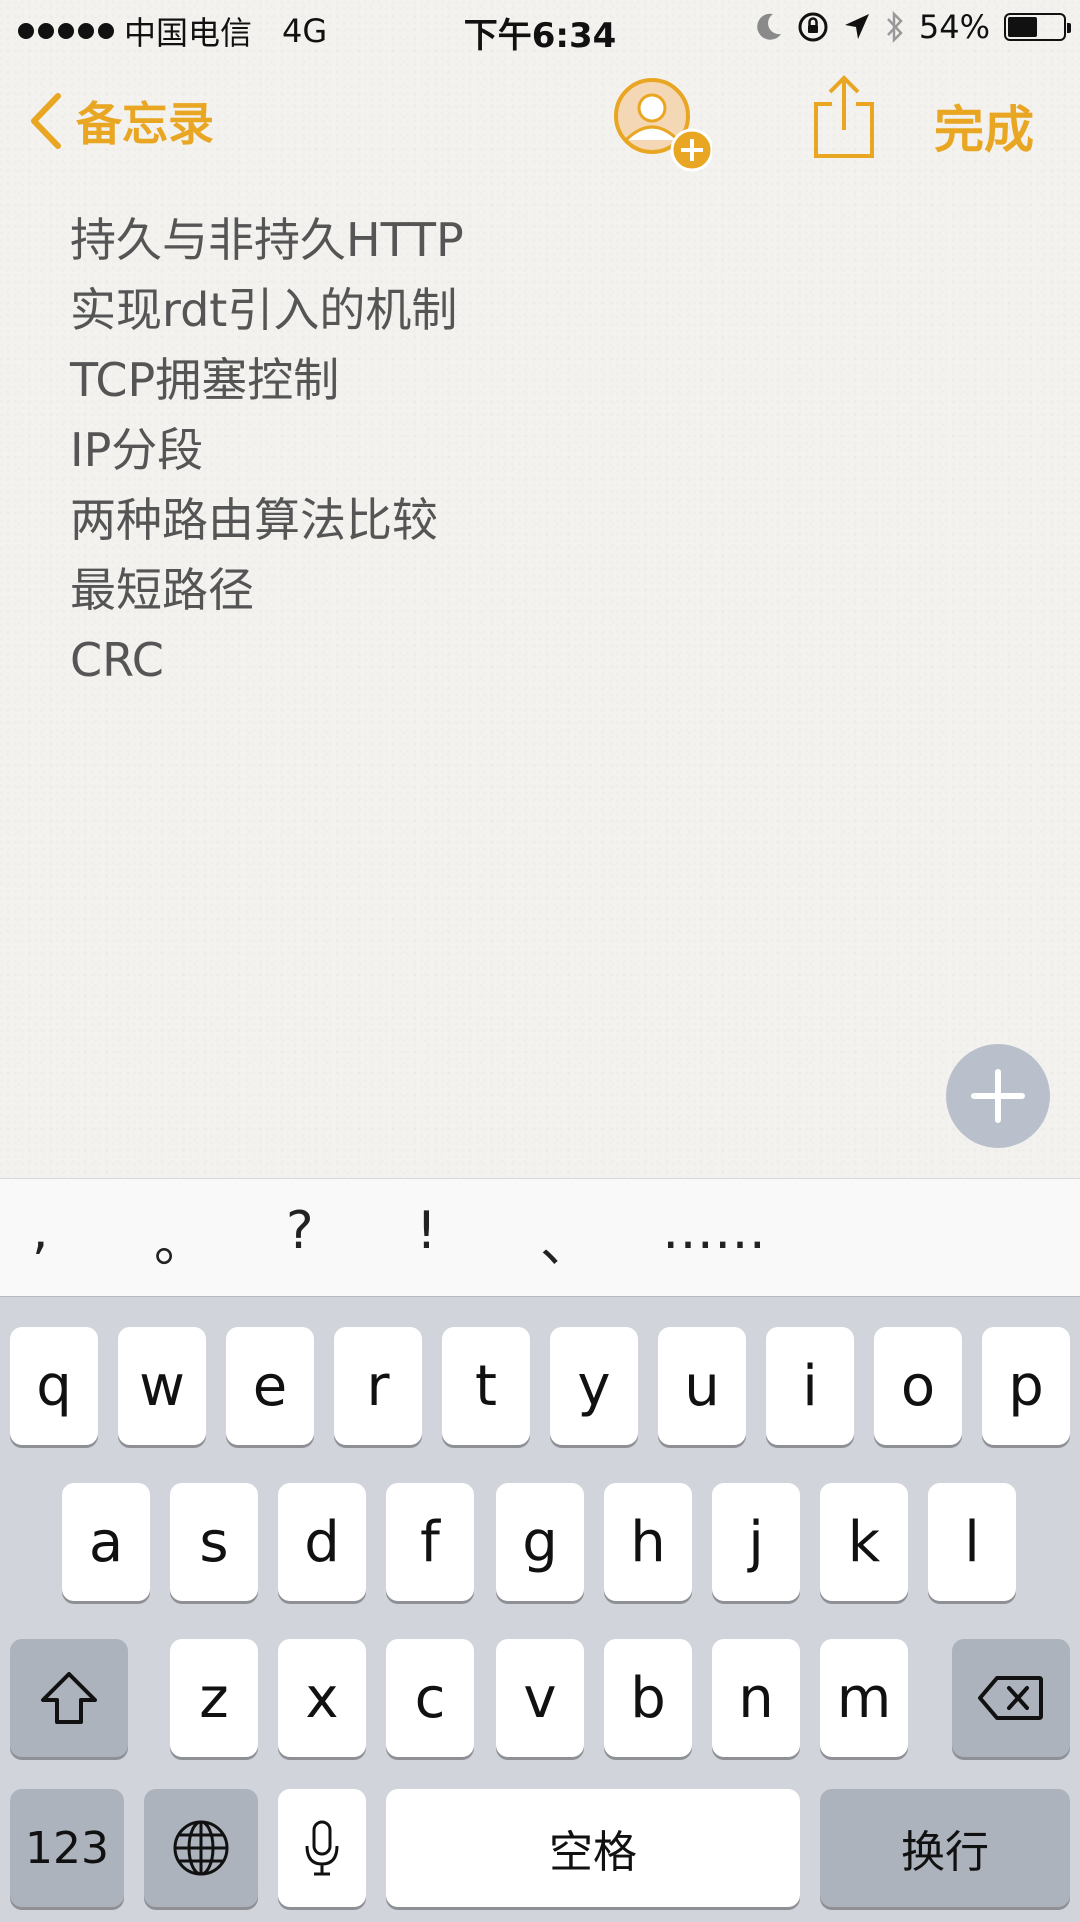 This screenshot has height=1922, width=1080. What do you see at coordinates (972, 1542) in the screenshot?
I see `key-l: l` at bounding box center [972, 1542].